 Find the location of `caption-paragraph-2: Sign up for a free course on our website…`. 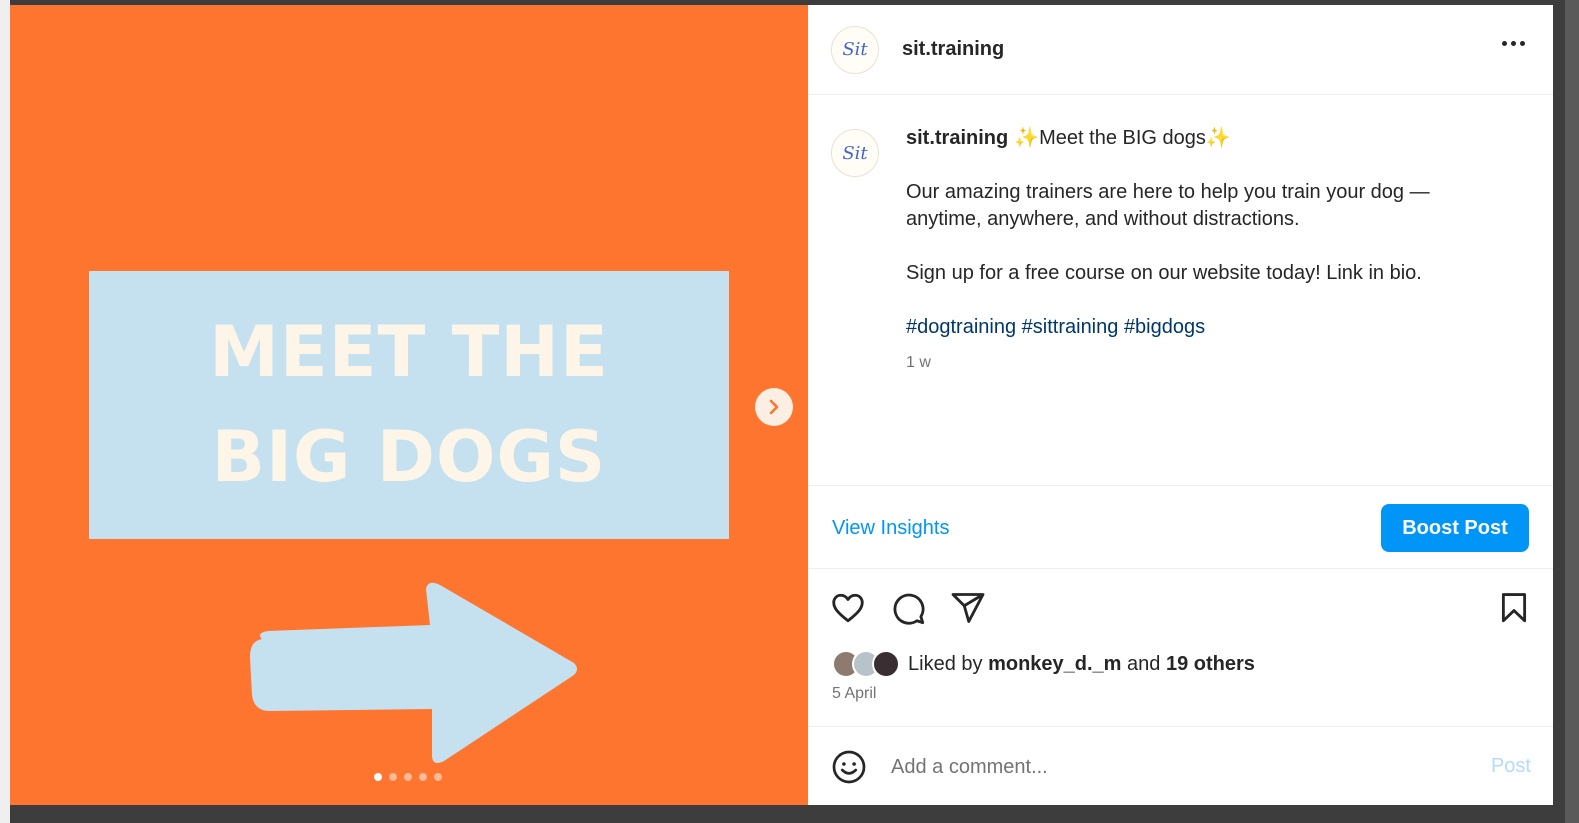

caption-paragraph-2: Sign up for a free course on our website… is located at coordinates (1164, 273).